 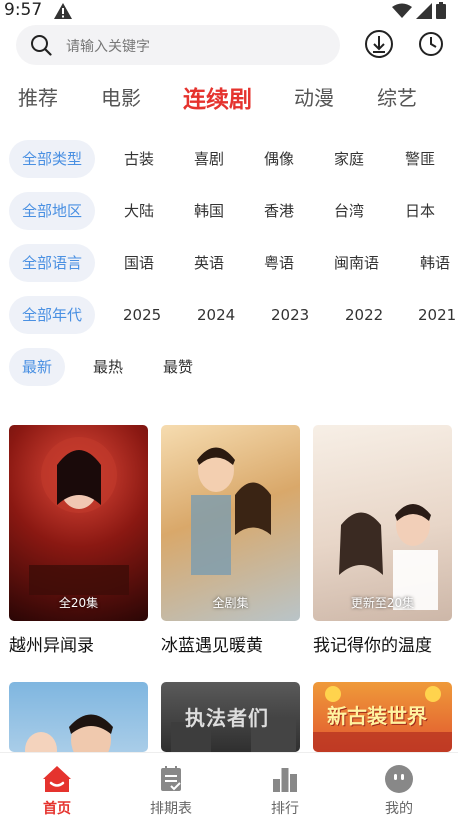 I want to click on sort-hottest: 最热, so click(x=108, y=367).